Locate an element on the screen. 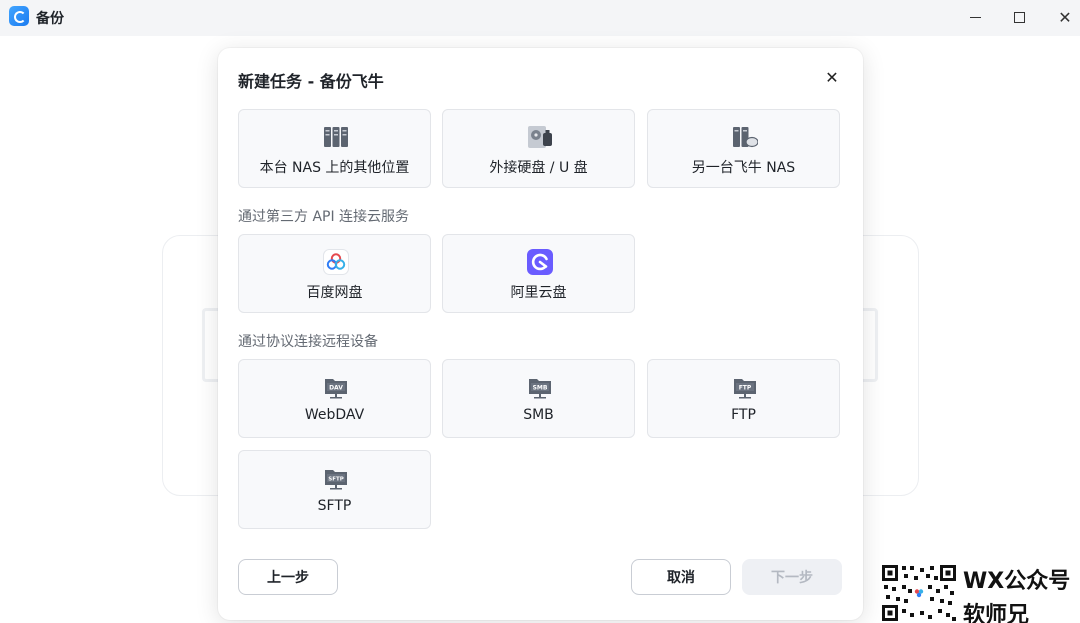 The width and height of the screenshot is (1080, 623). tile-label: 本台 NAS 上的其他位置 is located at coordinates (334, 168).